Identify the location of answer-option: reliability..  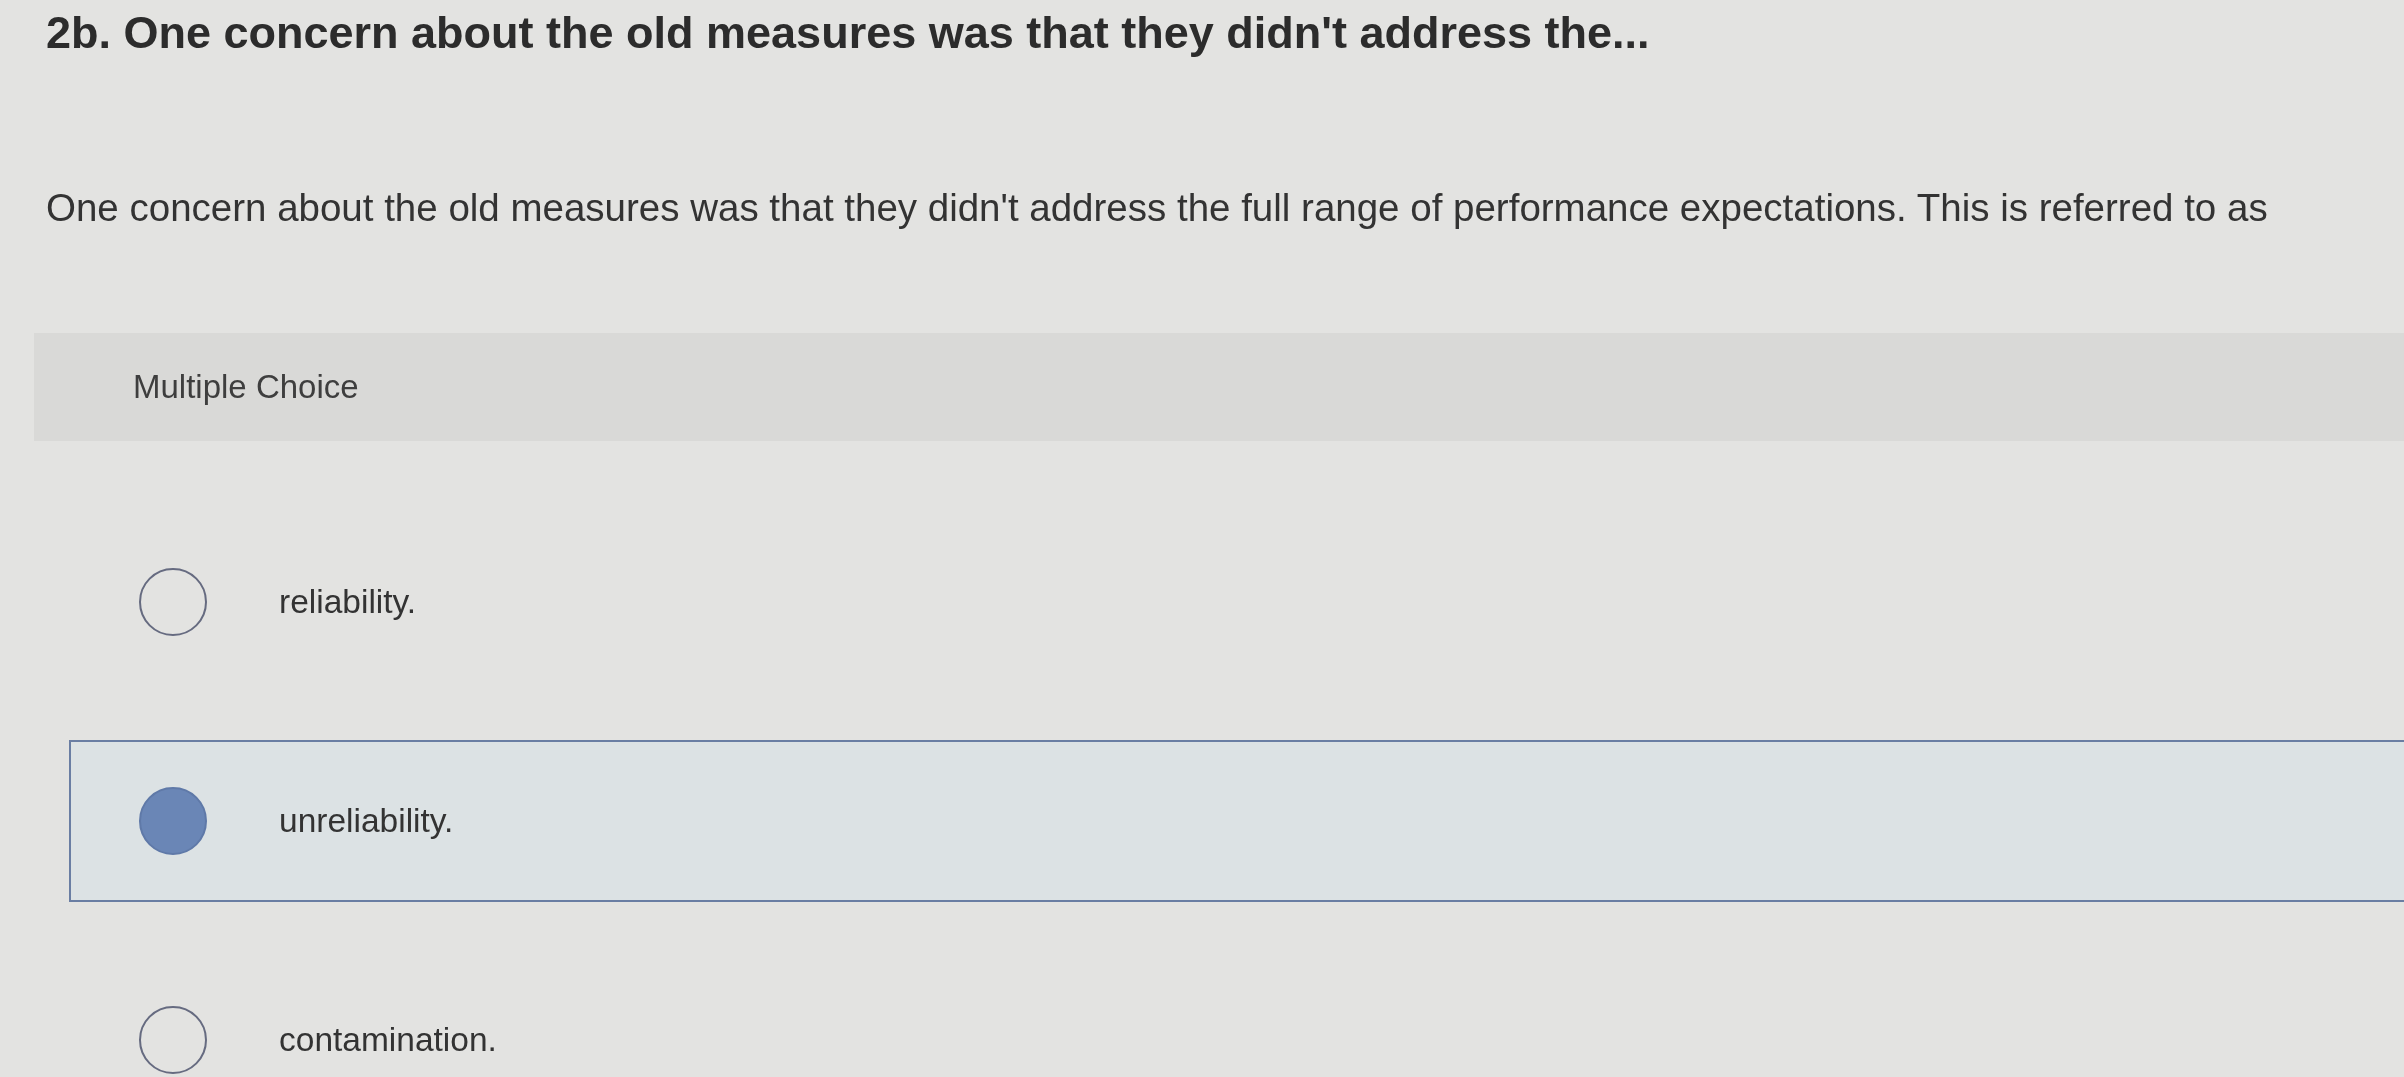
(1236, 602).